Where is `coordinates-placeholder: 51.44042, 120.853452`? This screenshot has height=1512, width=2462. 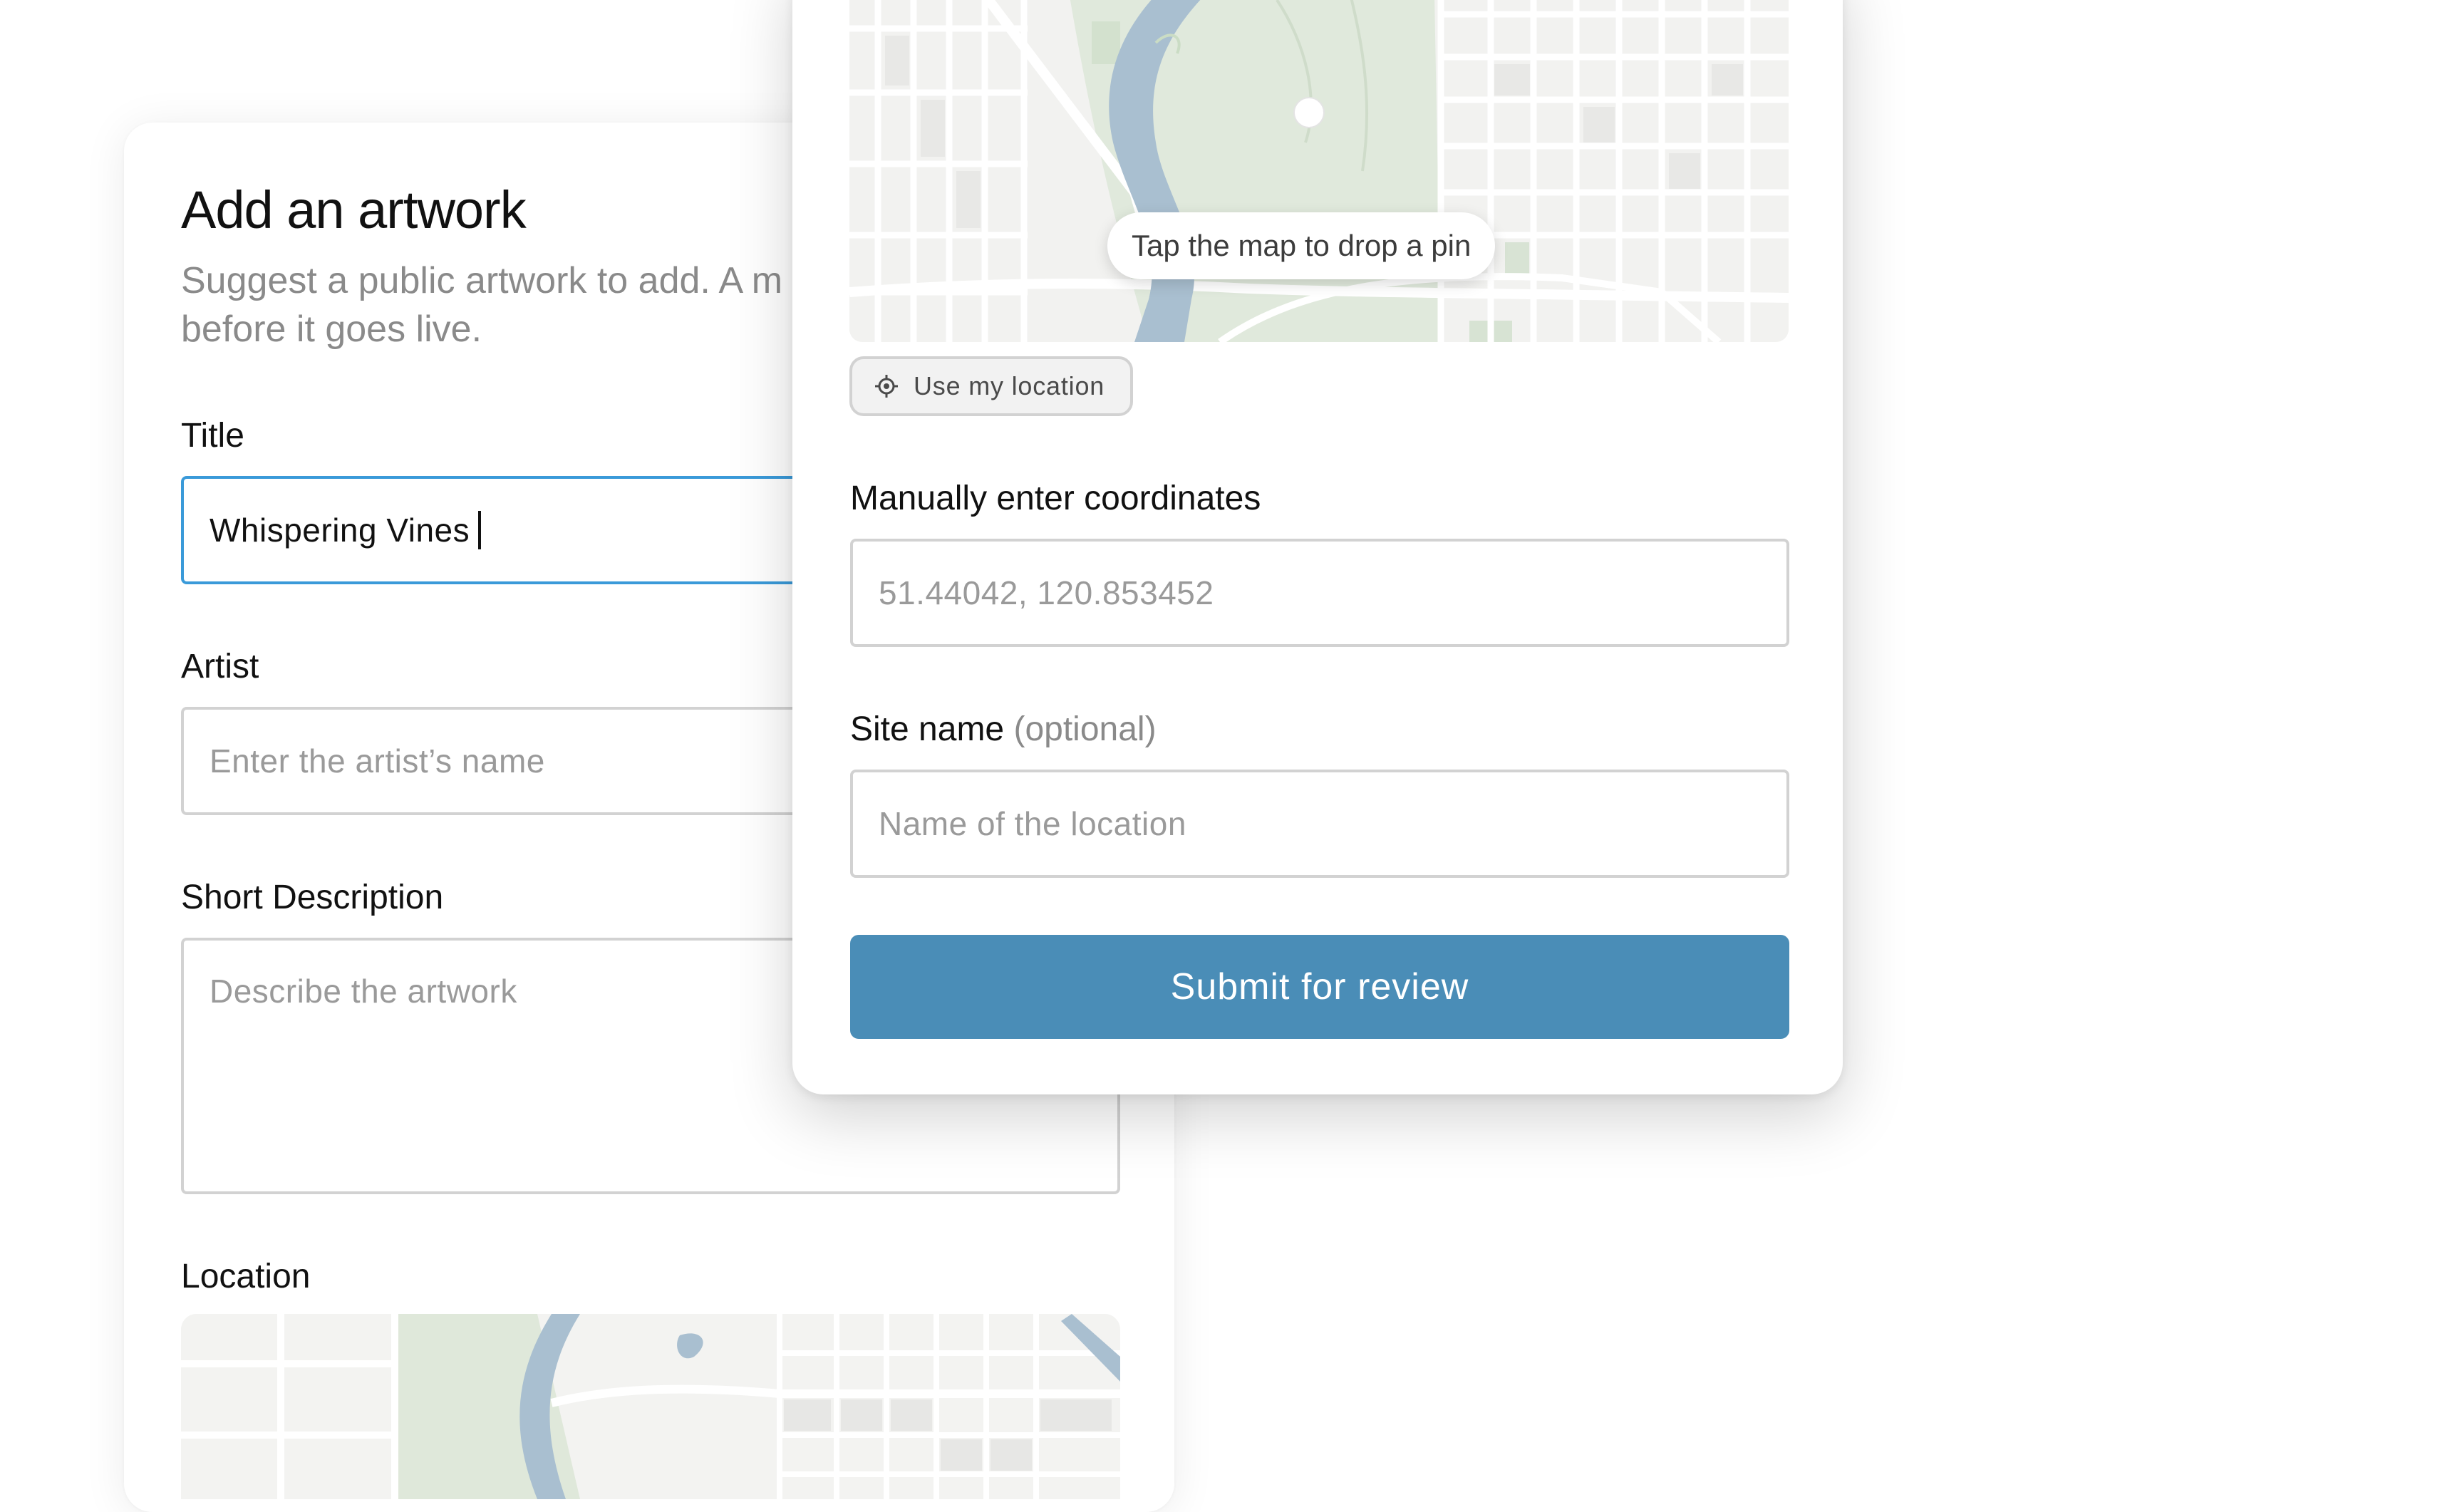
coordinates-placeholder: 51.44042, 120.853452 is located at coordinates (1046, 592).